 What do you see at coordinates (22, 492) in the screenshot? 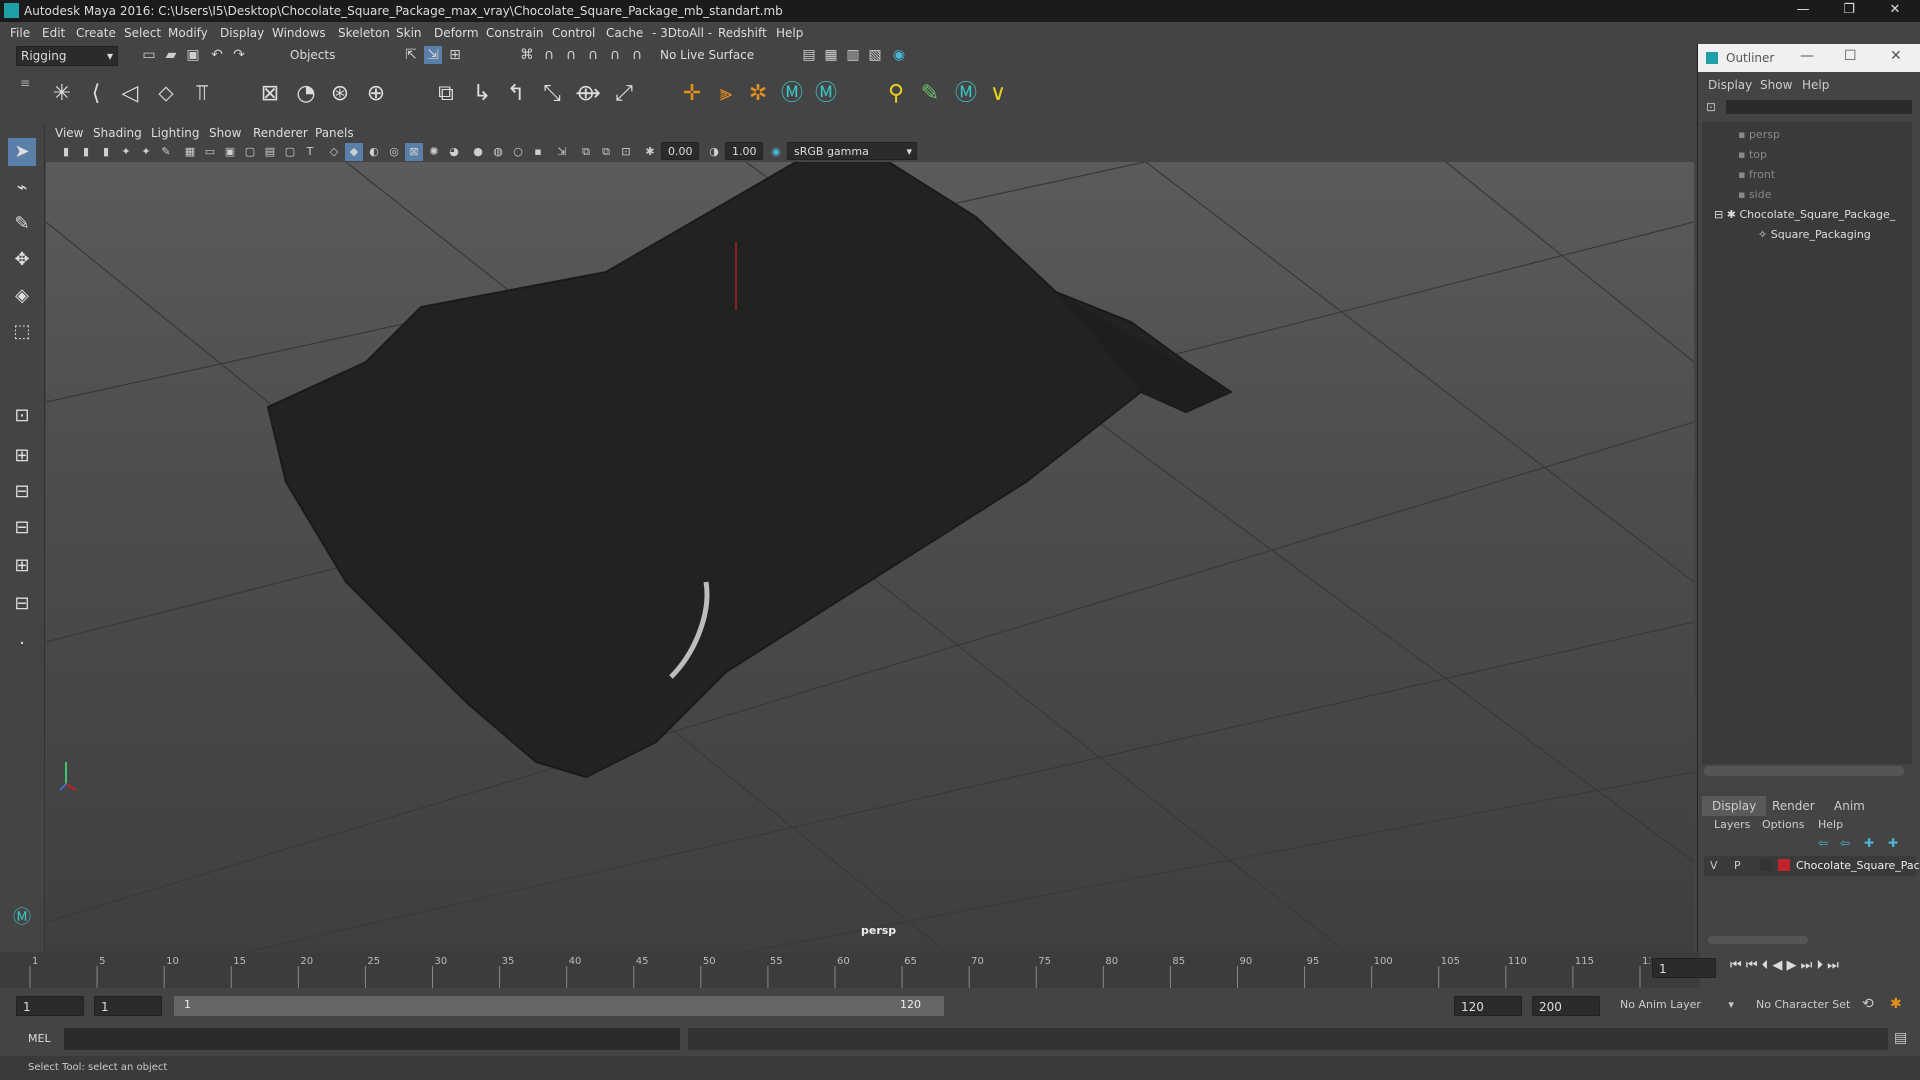
I see `outliner-layout-icon: ⊟` at bounding box center [22, 492].